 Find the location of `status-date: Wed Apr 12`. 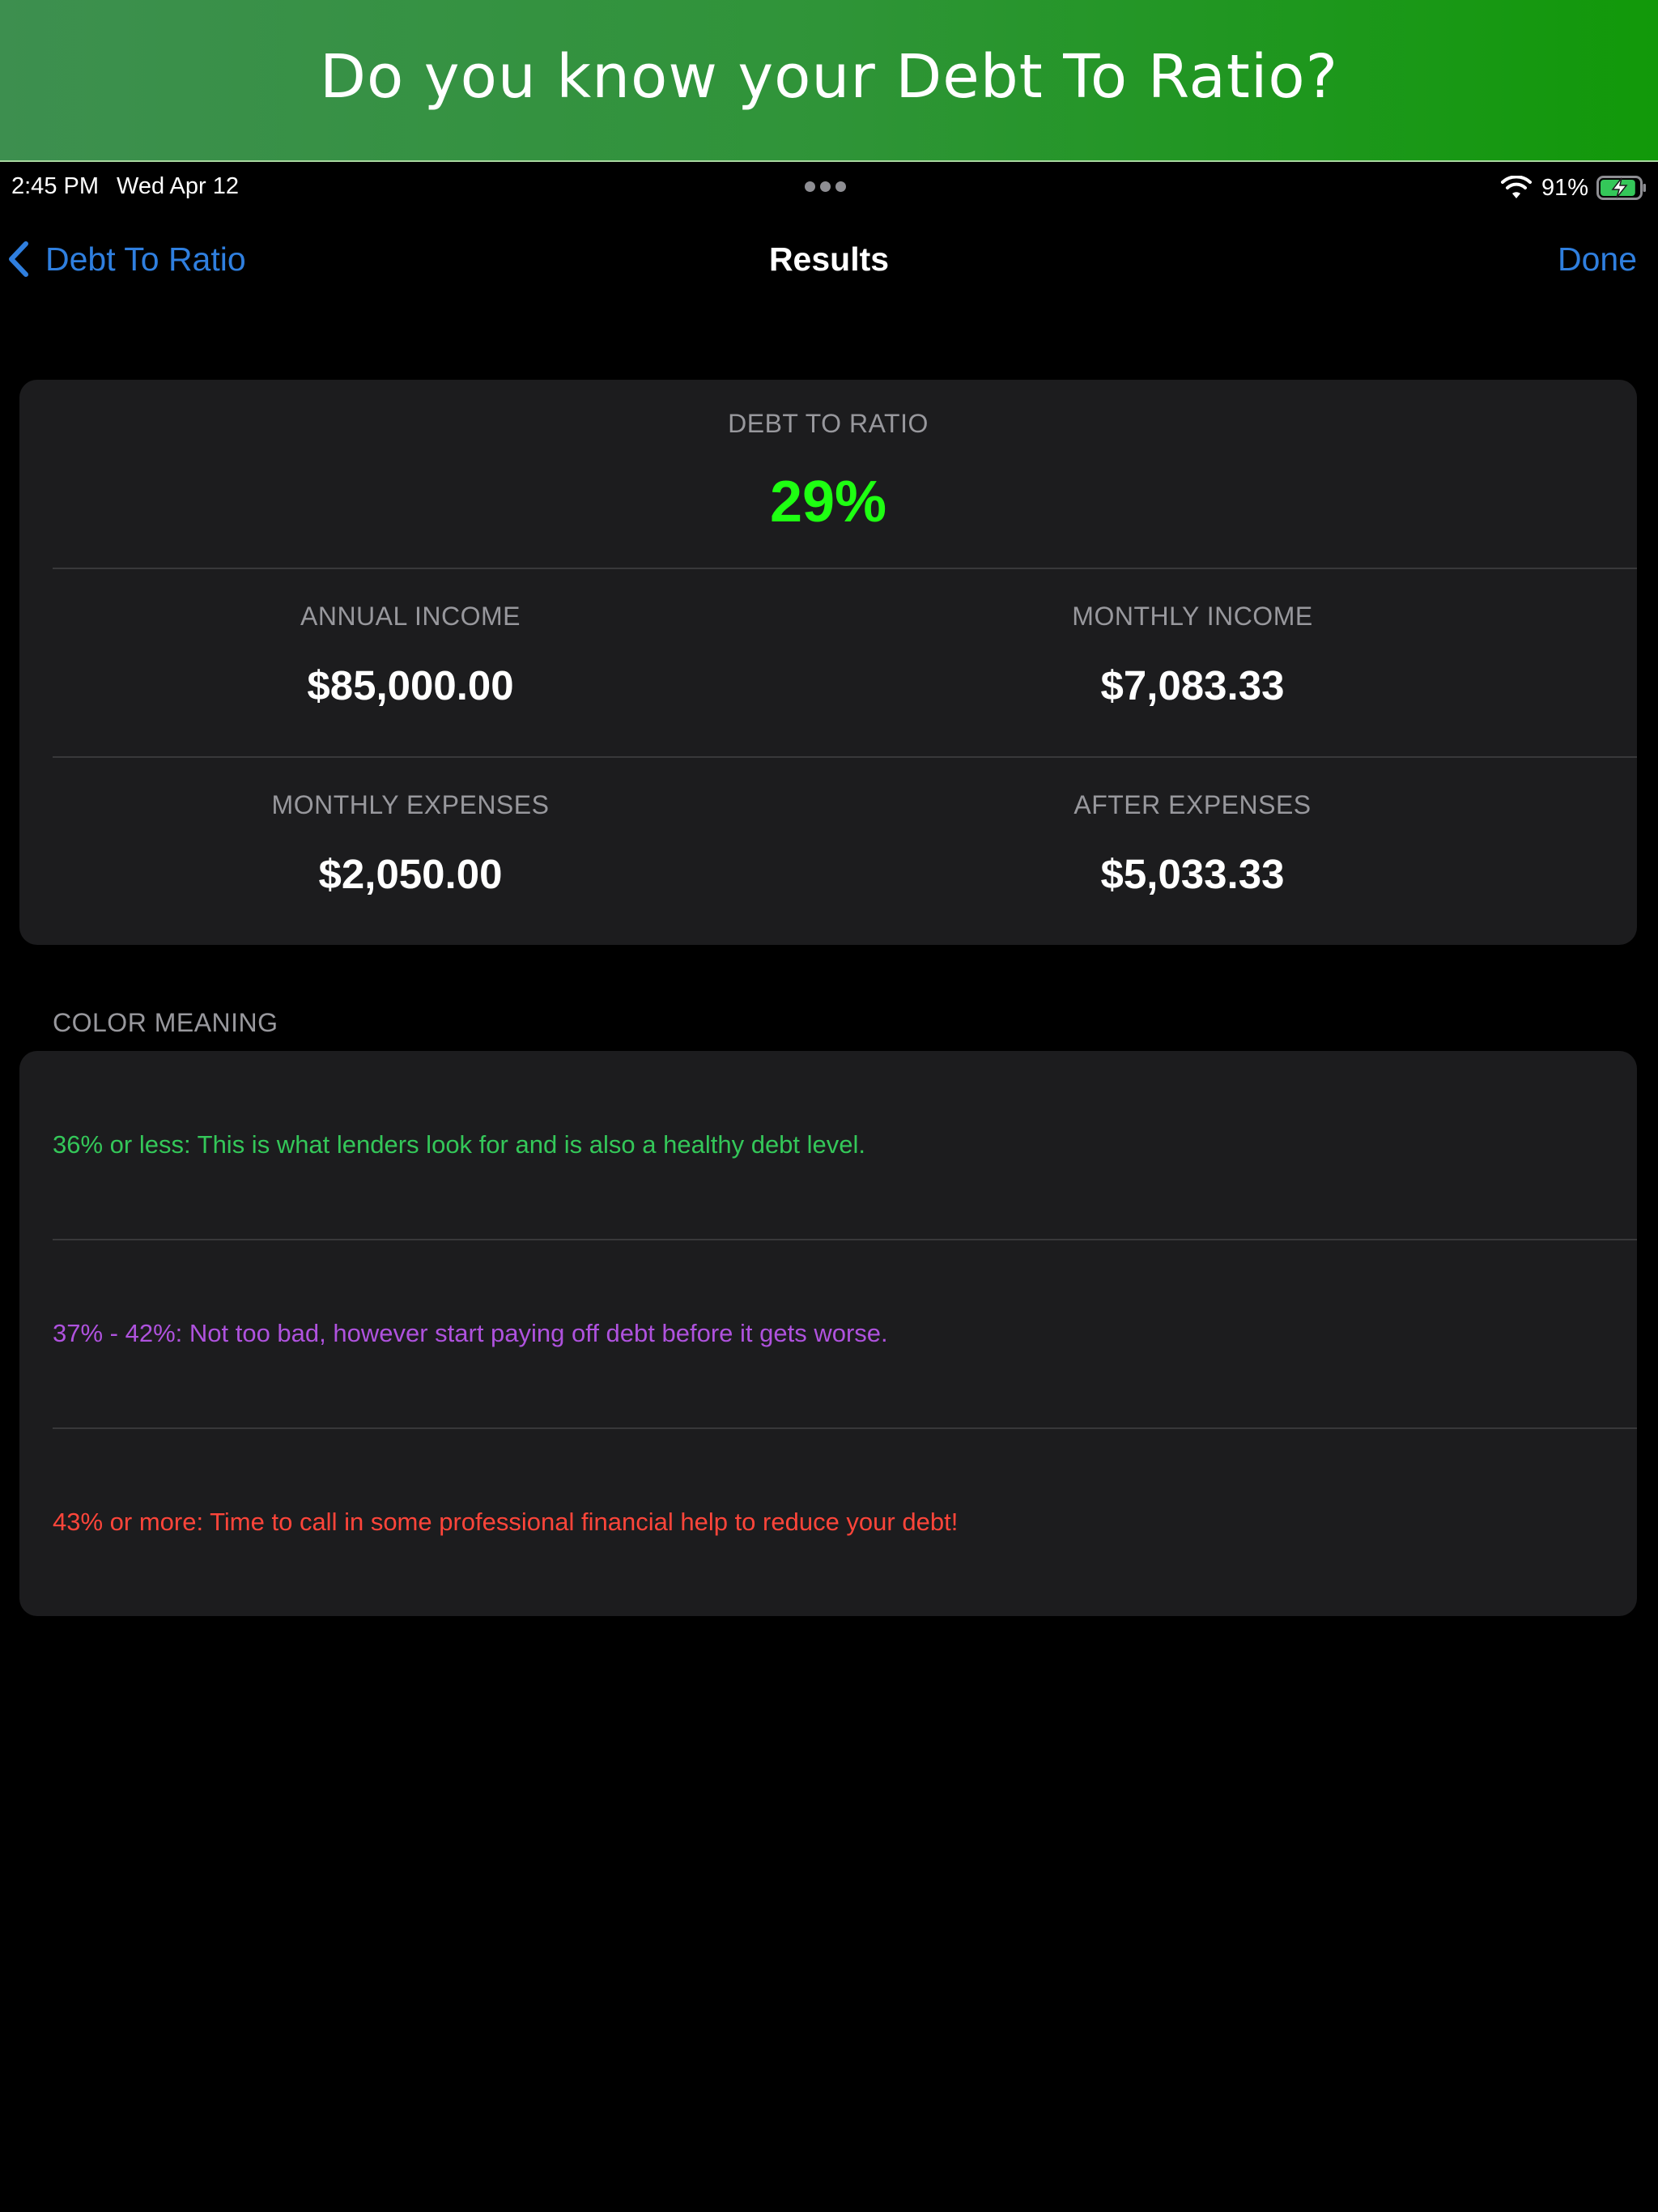

status-date: Wed Apr 12 is located at coordinates (178, 186).